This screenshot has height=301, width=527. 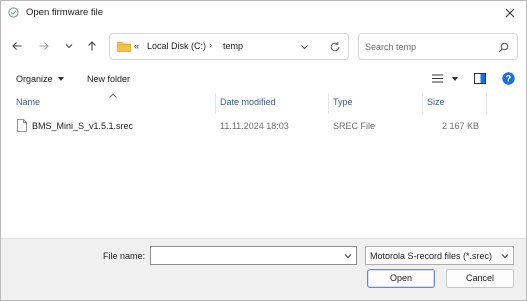 What do you see at coordinates (503, 47) in the screenshot?
I see `search-icon` at bounding box center [503, 47].